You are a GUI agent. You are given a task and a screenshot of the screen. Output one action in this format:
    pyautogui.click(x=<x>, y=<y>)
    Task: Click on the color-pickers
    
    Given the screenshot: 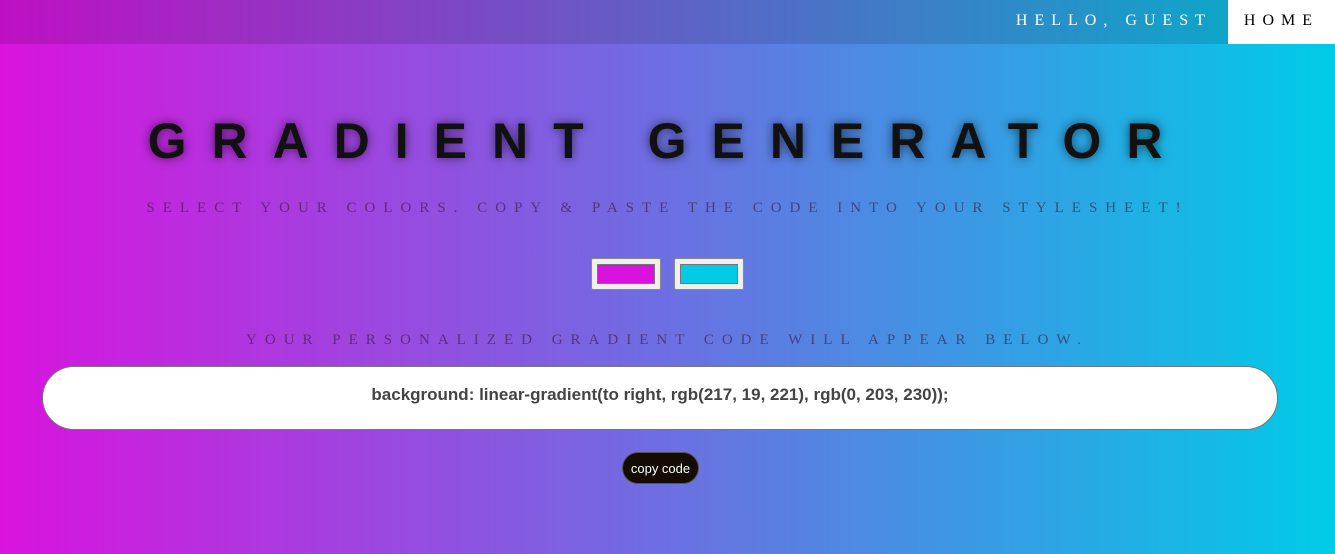 What is the action you would take?
    pyautogui.click(x=667, y=274)
    